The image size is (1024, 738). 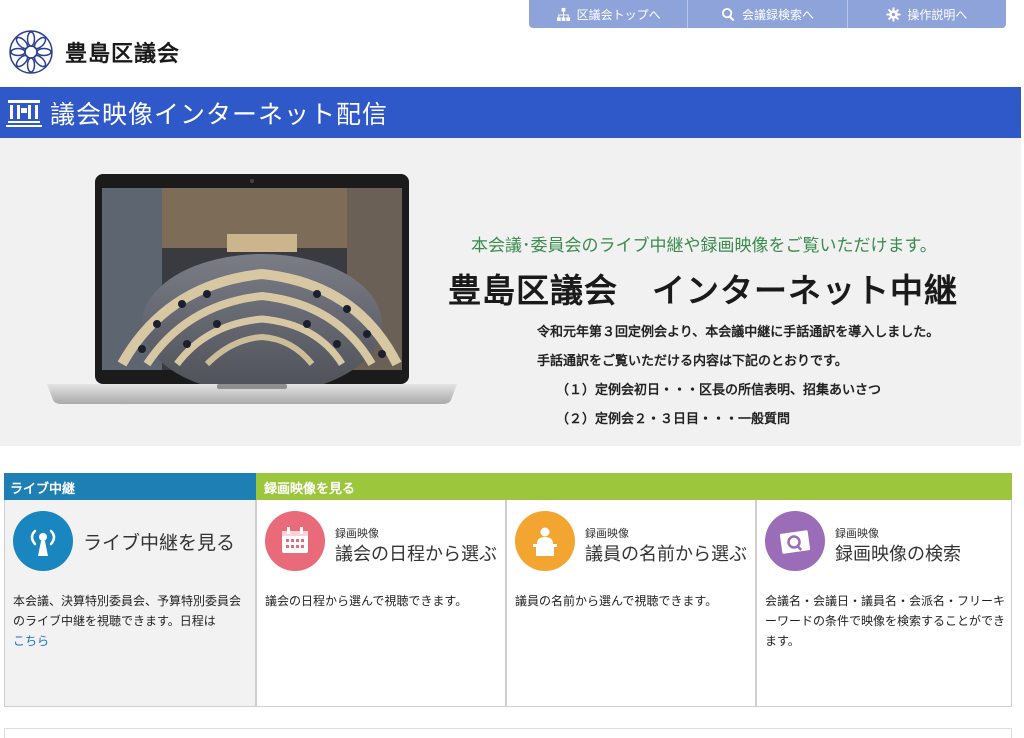 What do you see at coordinates (616, 601) in the screenshot?
I see `member-card-description: 議員の名前から選んで視聴できます。` at bounding box center [616, 601].